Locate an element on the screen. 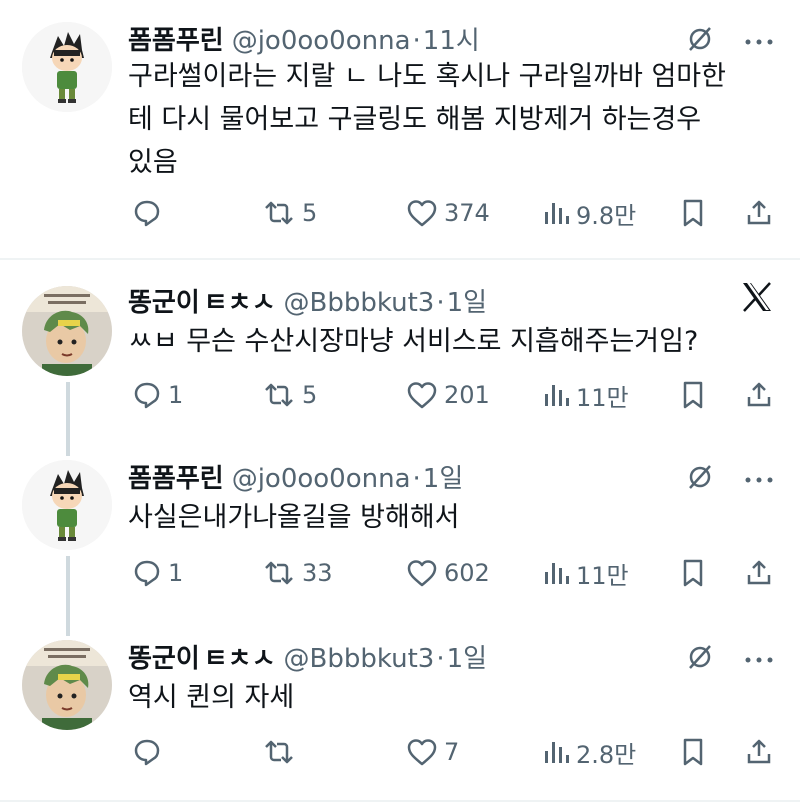  tweet-header: 폼폼푸린 @jo0oo0onna·1일 is located at coordinates (295, 476).